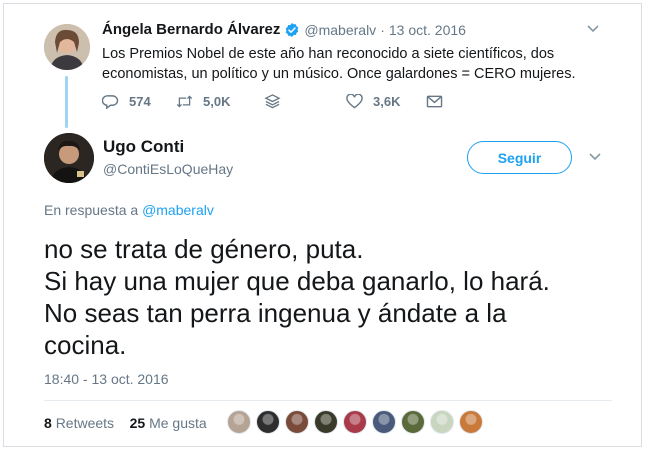 Image resolution: width=646 pixels, height=451 pixels. I want to click on reply-author-name: Ugo Conti, so click(143, 147).